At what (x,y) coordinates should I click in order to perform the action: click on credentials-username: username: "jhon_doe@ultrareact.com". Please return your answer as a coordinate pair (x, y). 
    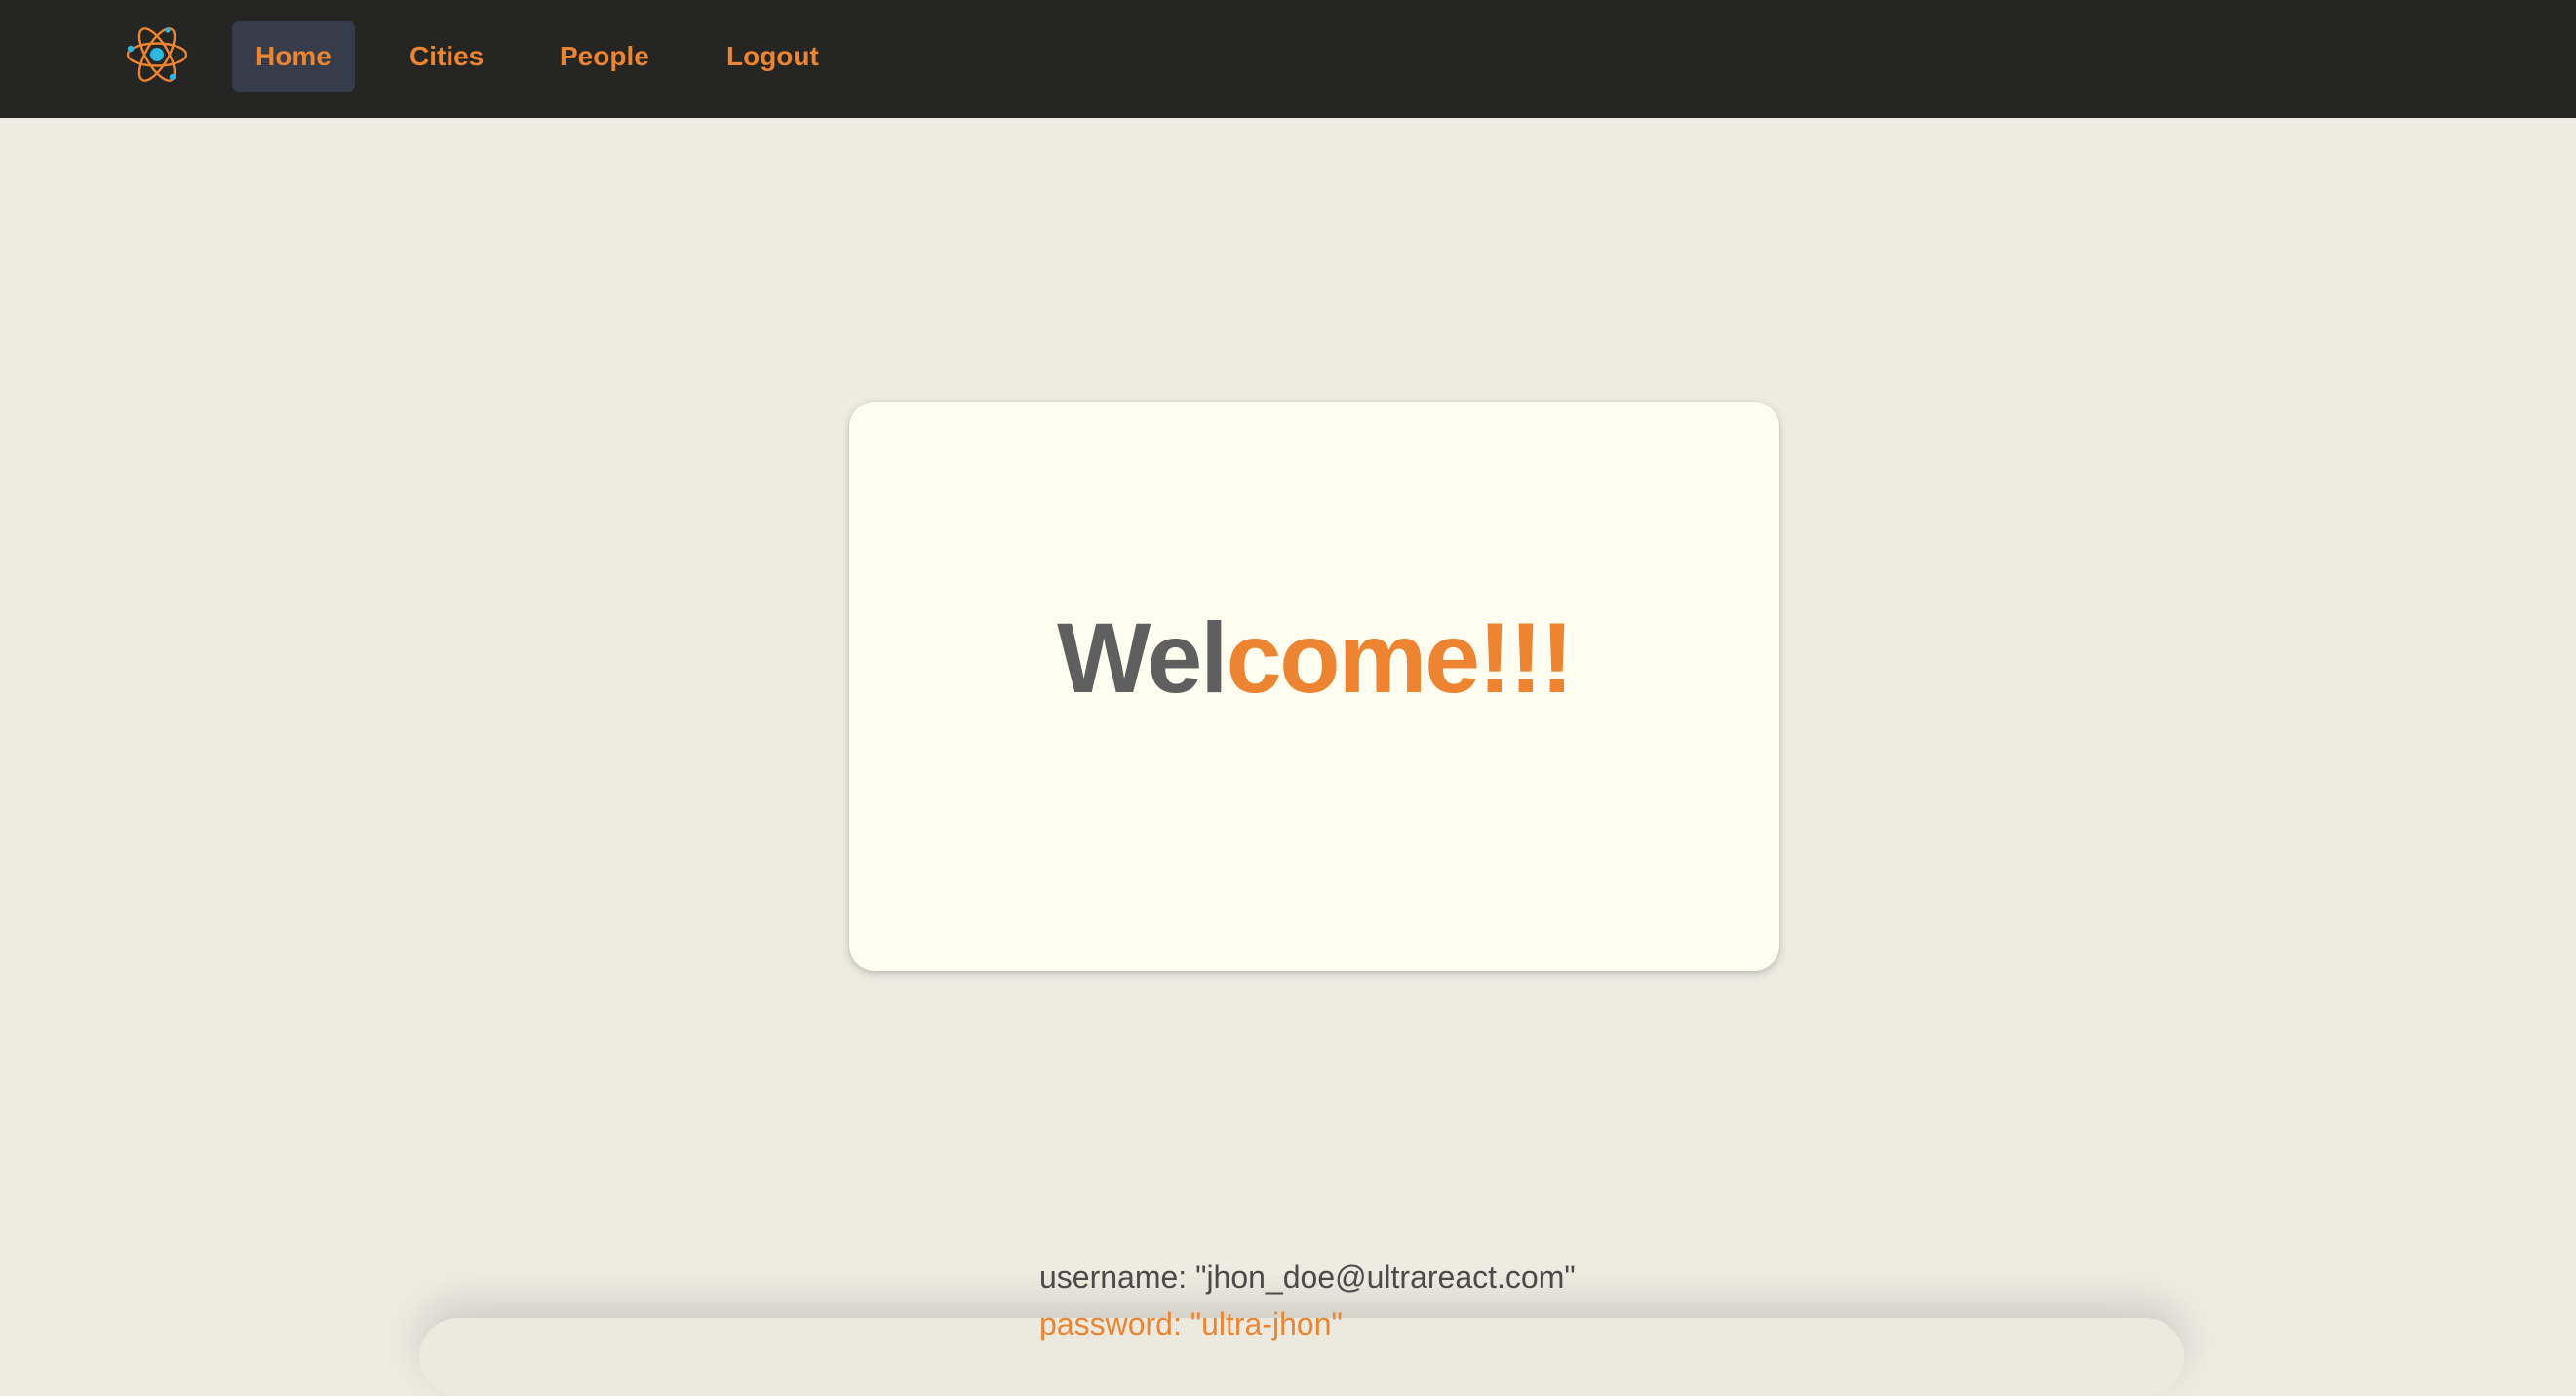
    Looking at the image, I should click on (1307, 1277).